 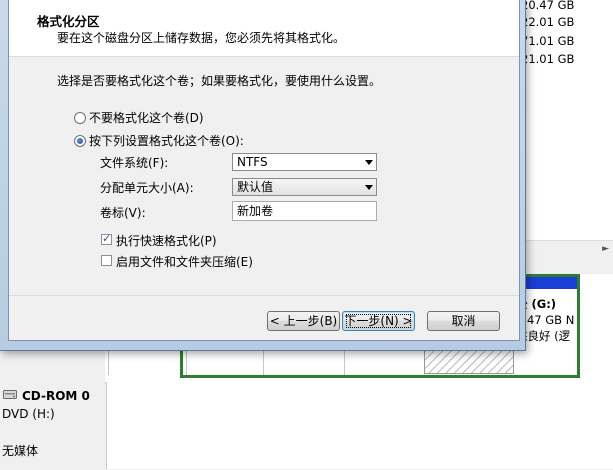 What do you see at coordinates (304, 211) in the screenshot?
I see `volume-label-input: 新加卷` at bounding box center [304, 211].